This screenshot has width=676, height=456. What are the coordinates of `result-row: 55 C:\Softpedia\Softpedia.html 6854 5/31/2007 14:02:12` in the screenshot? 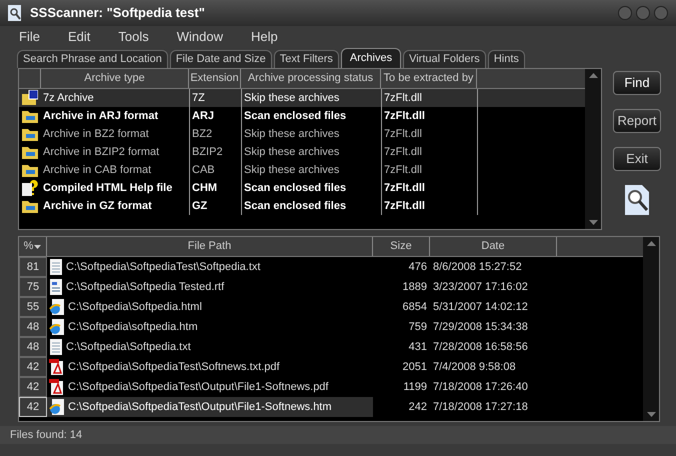 It's located at (331, 307).